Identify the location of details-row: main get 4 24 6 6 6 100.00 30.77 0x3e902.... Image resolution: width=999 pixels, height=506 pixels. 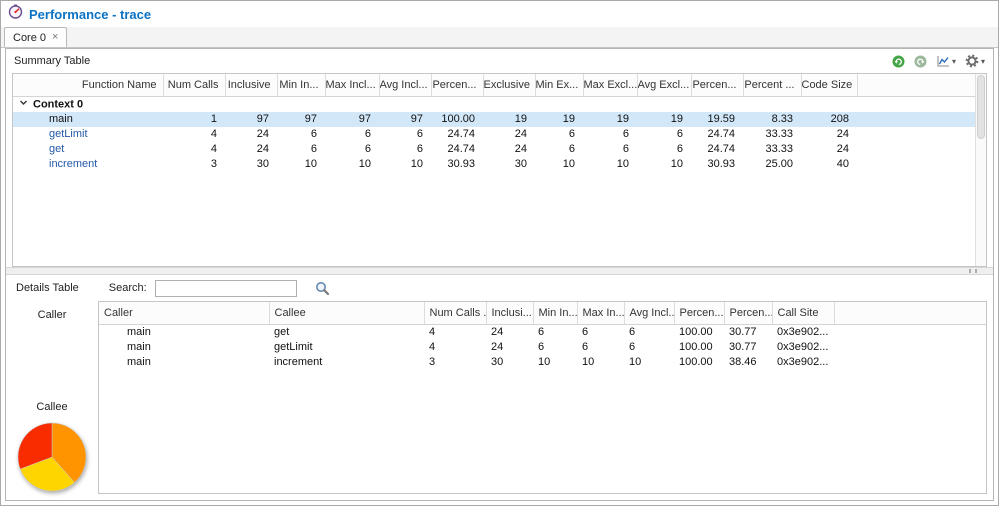
(542, 332).